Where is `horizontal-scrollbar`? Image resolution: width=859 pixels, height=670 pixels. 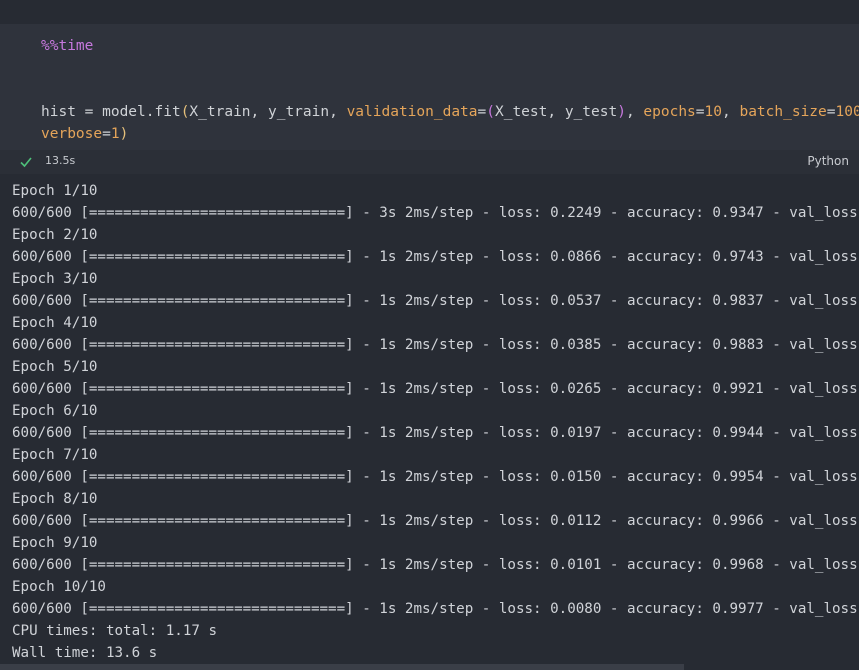
horizontal-scrollbar is located at coordinates (342, 667).